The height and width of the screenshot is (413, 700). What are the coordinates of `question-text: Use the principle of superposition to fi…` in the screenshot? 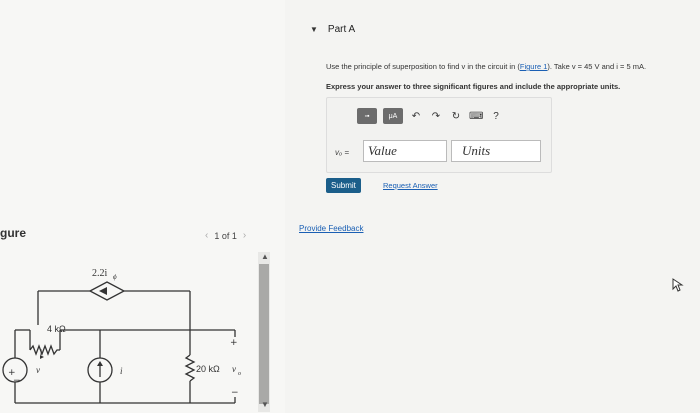 It's located at (486, 66).